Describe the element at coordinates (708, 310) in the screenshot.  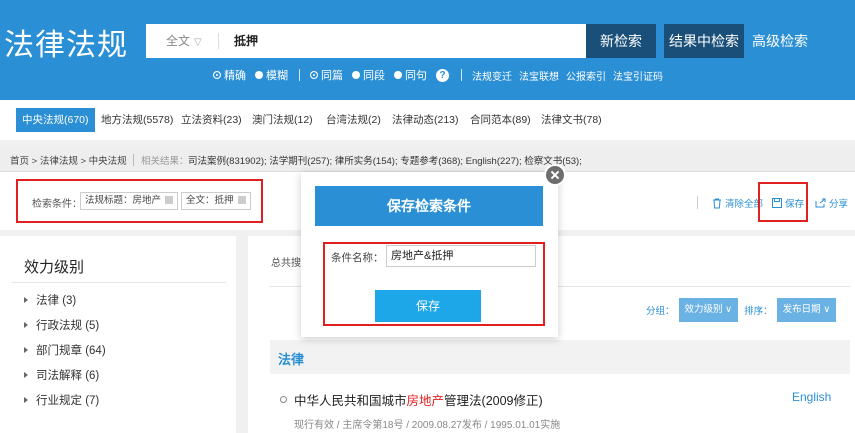
I see `group-select: 效力级别 ∨` at that location.